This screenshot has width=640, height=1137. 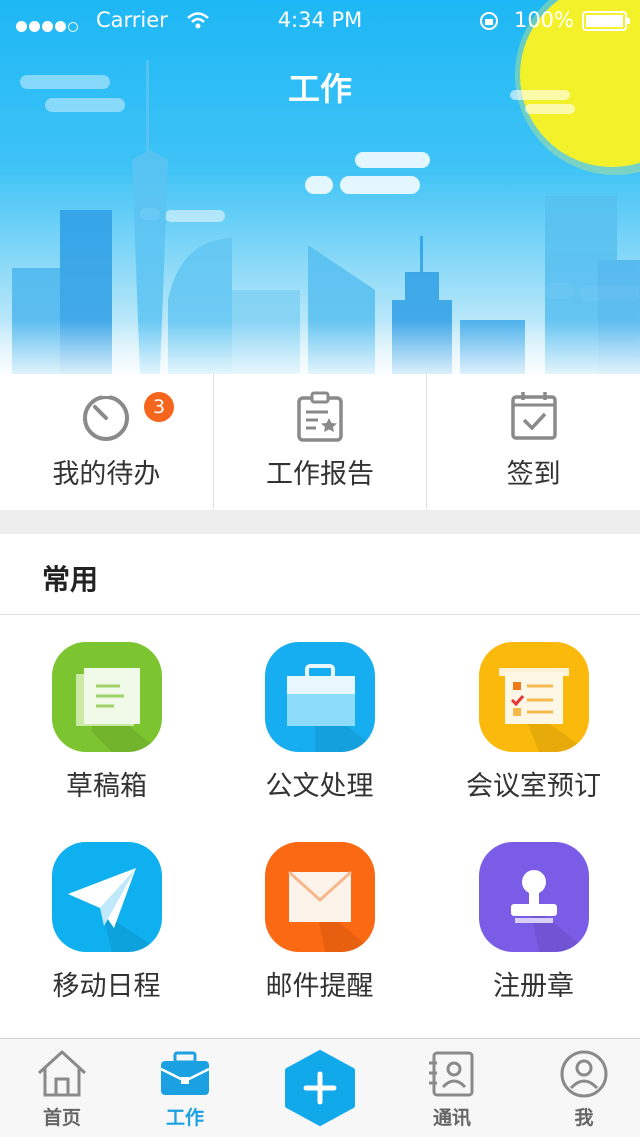 What do you see at coordinates (107, 442) in the screenshot?
I see `todo-button: 我的待办` at bounding box center [107, 442].